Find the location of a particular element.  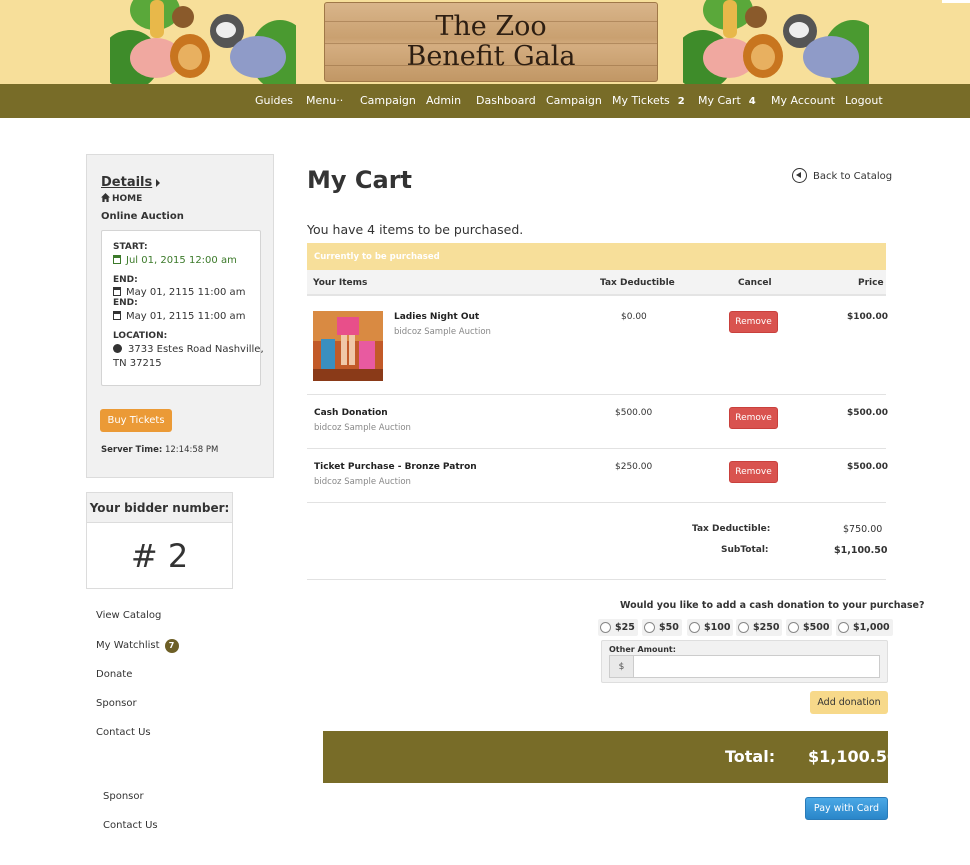

location-line1: 3733 Estes Road Nashville, is located at coordinates (188, 349).